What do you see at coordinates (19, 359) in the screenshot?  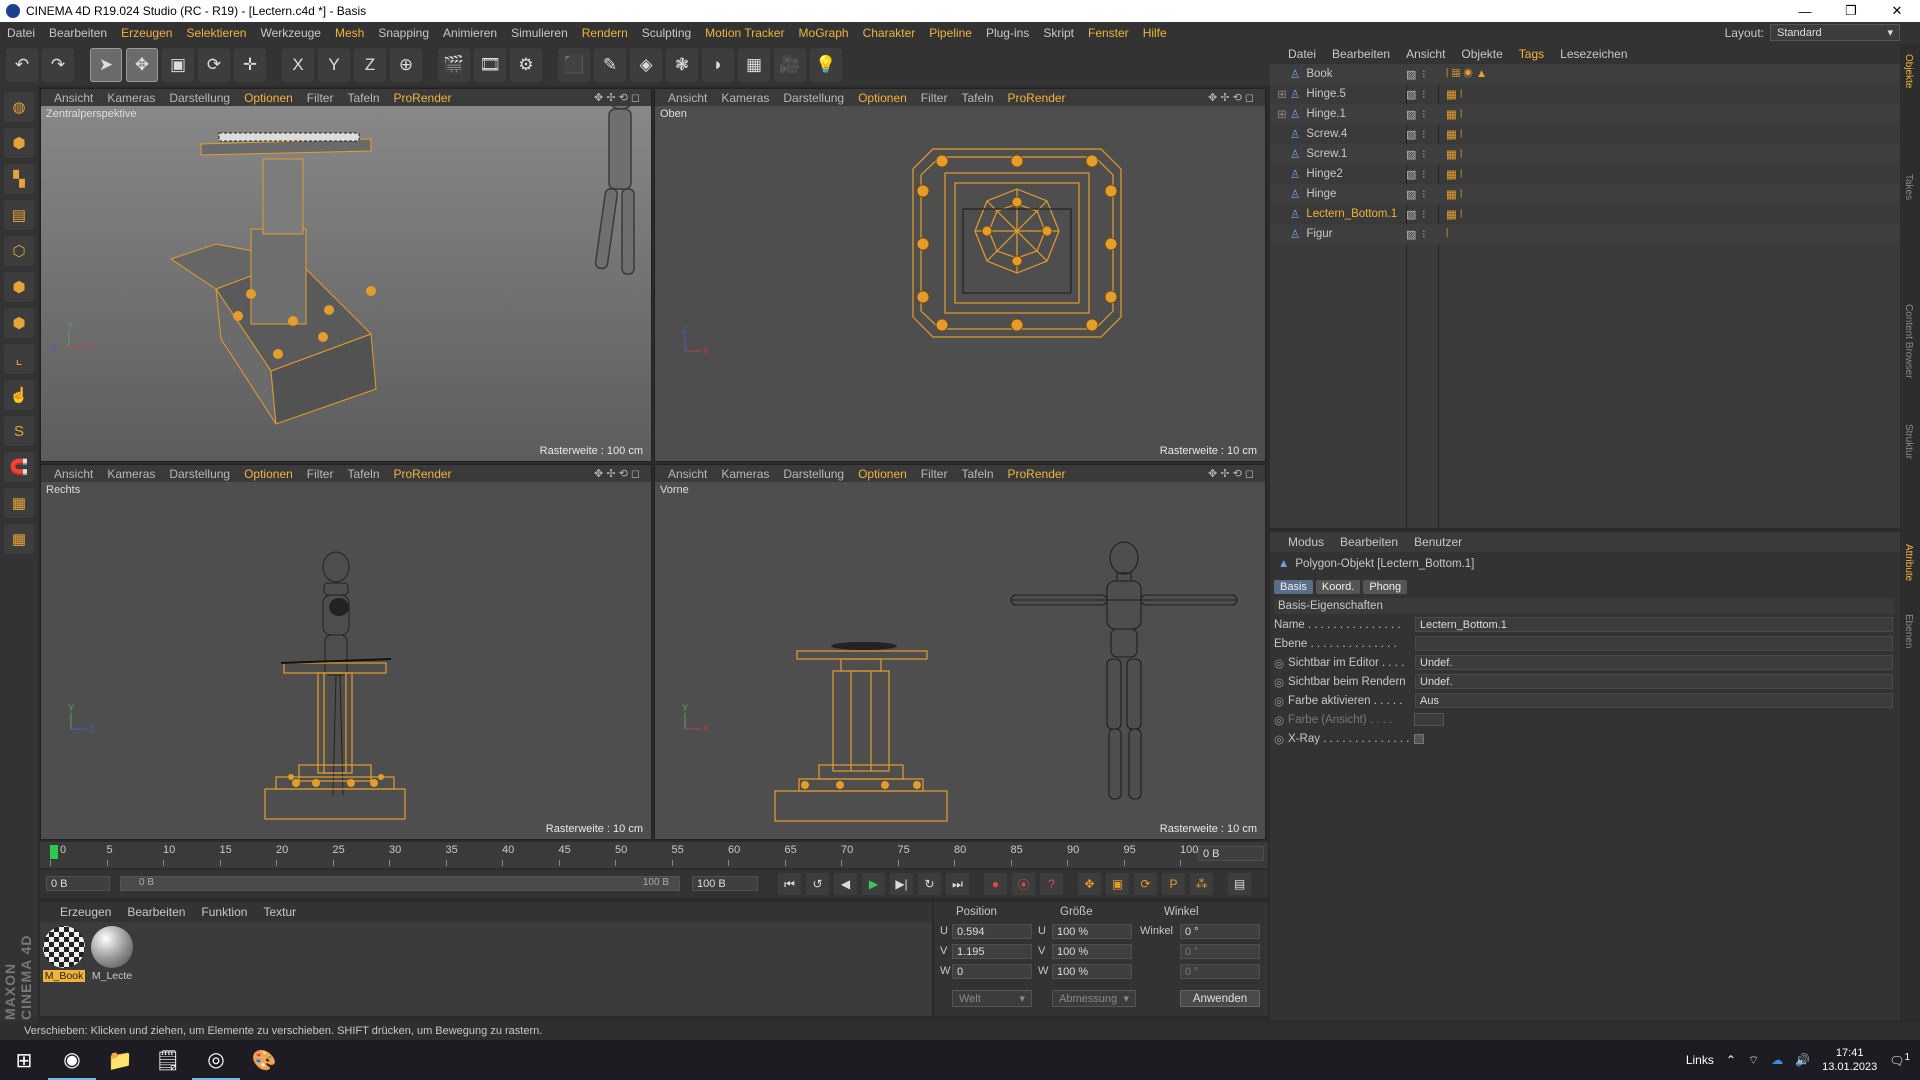 I see `axis-mode-icon: ⌞` at bounding box center [19, 359].